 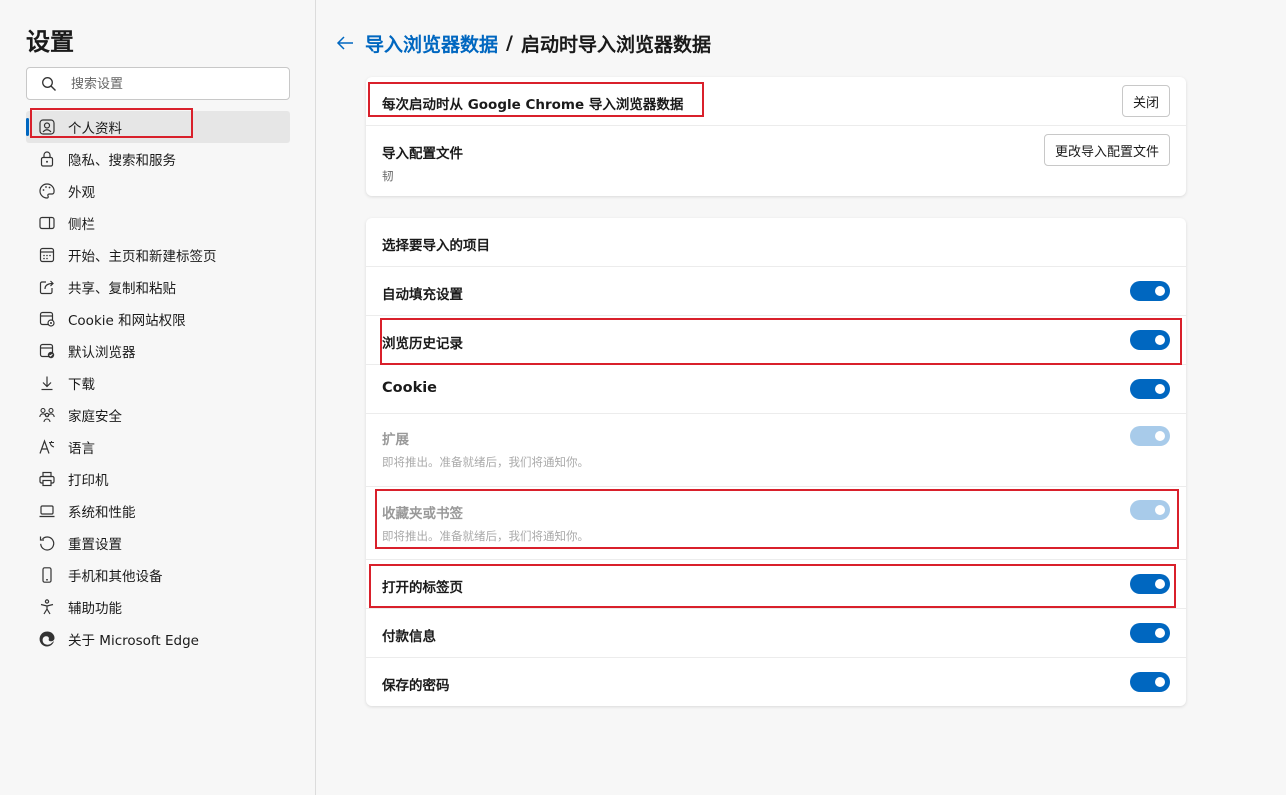 I want to click on sidebar-item-label: 语言, so click(x=81, y=449).